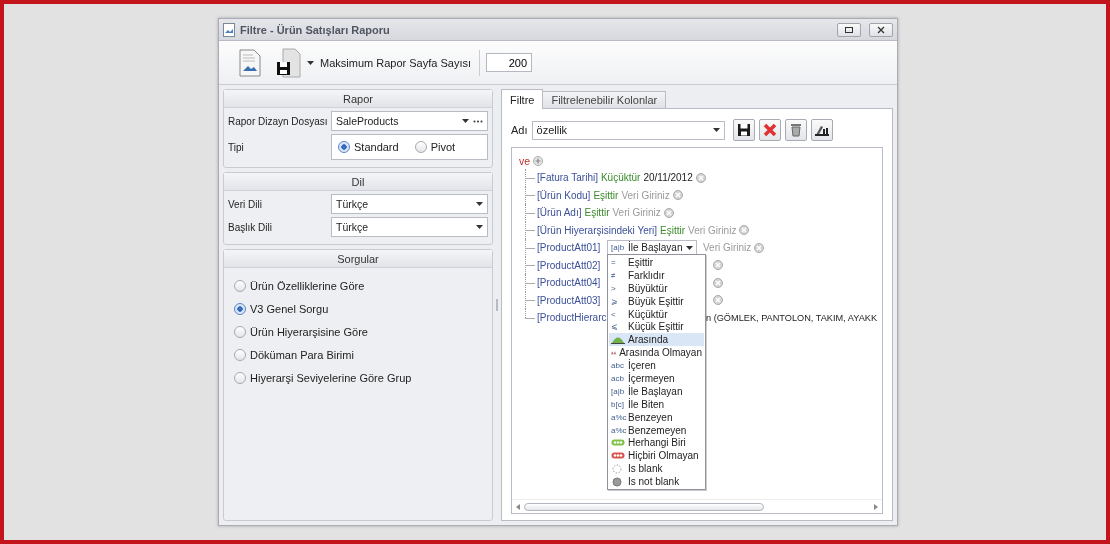 This screenshot has height=544, width=1110. What do you see at coordinates (618, 481) in the screenshot?
I see `circle-icon` at bounding box center [618, 481].